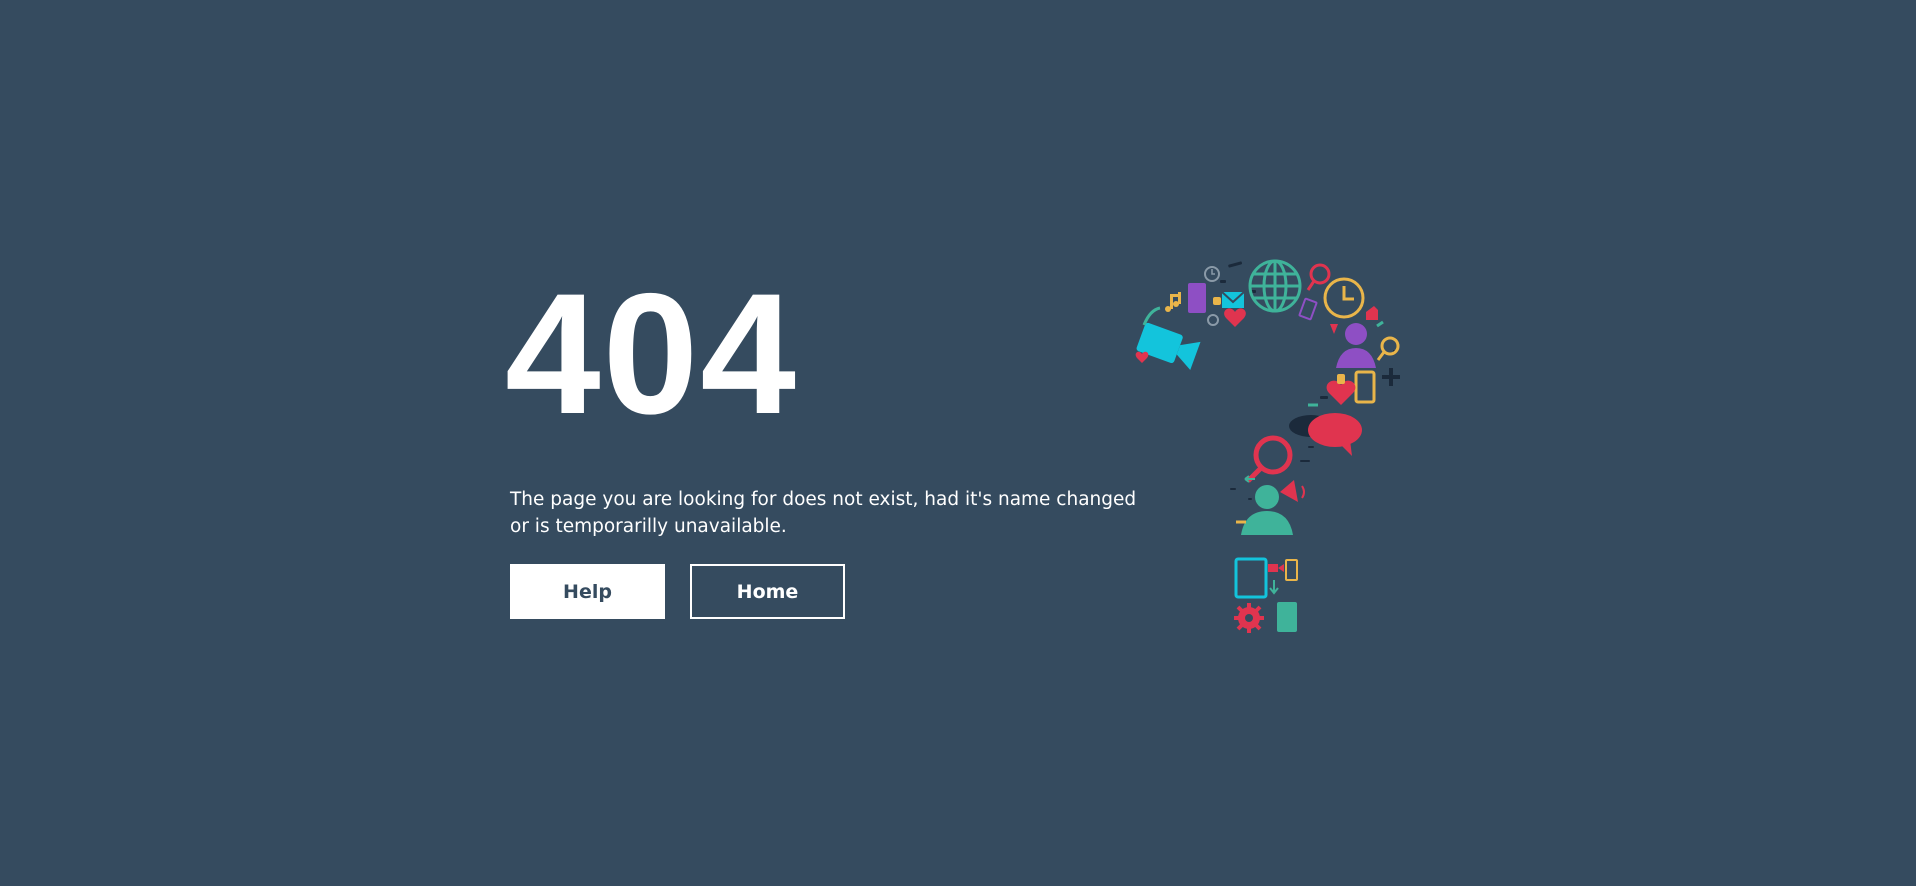 The width and height of the screenshot is (1916, 886). What do you see at coordinates (587, 591) in the screenshot?
I see `help-button: Help` at bounding box center [587, 591].